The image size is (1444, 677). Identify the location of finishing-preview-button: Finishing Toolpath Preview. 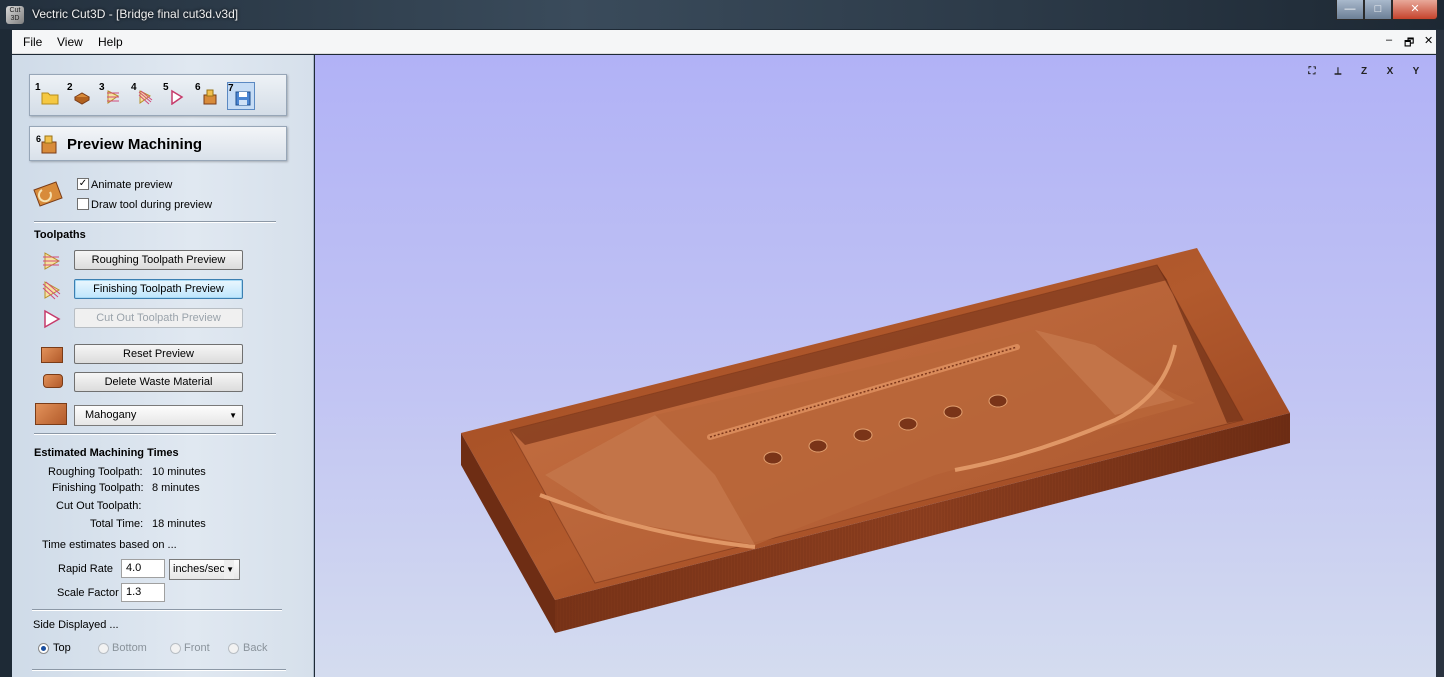
(158, 289).